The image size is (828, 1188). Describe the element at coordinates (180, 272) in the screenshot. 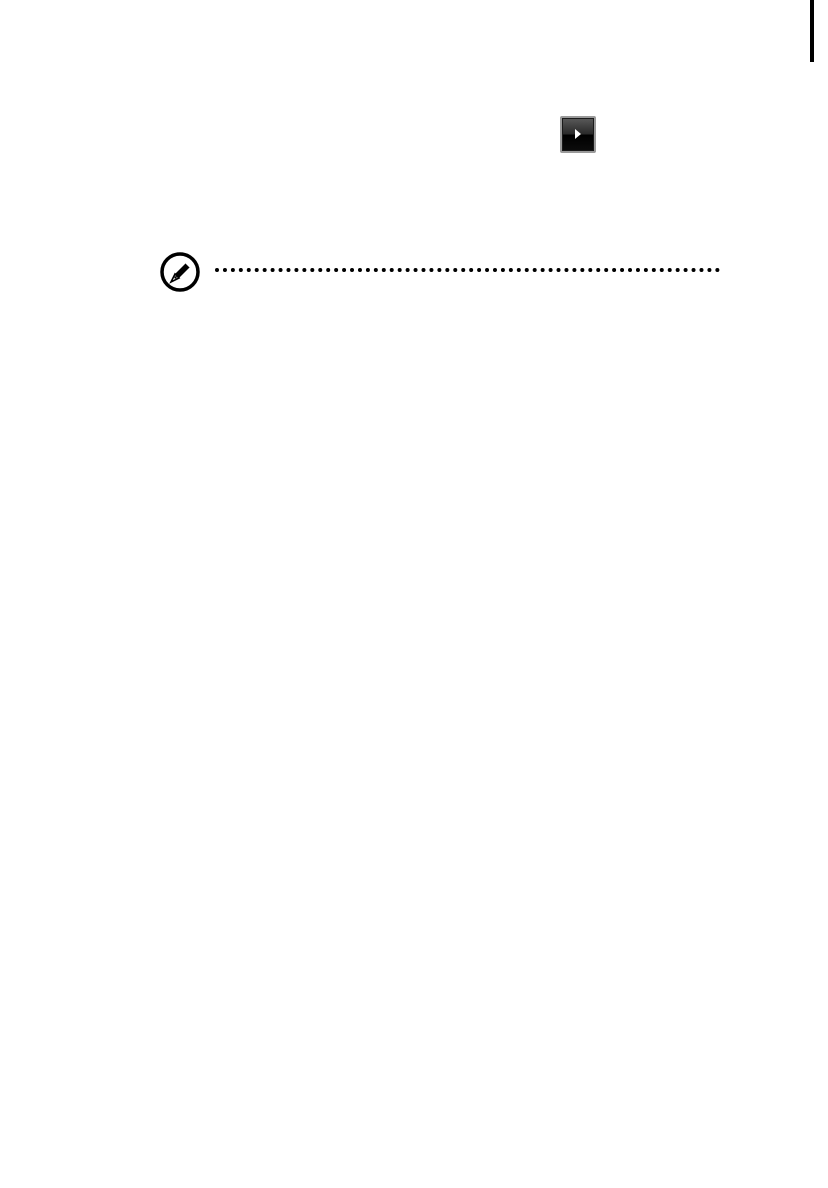

I see `note-pen-icon` at that location.